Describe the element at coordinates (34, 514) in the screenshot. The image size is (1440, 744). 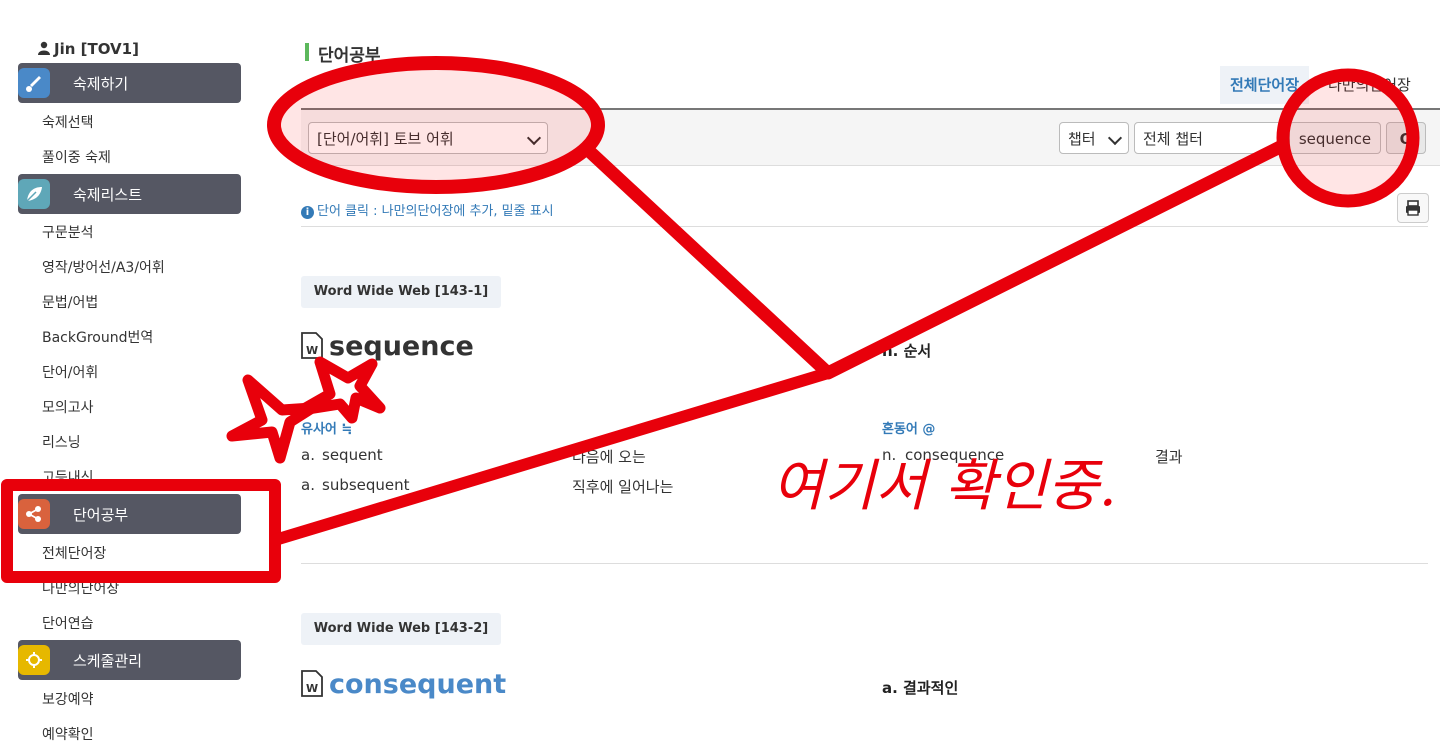
I see `share-icon` at that location.